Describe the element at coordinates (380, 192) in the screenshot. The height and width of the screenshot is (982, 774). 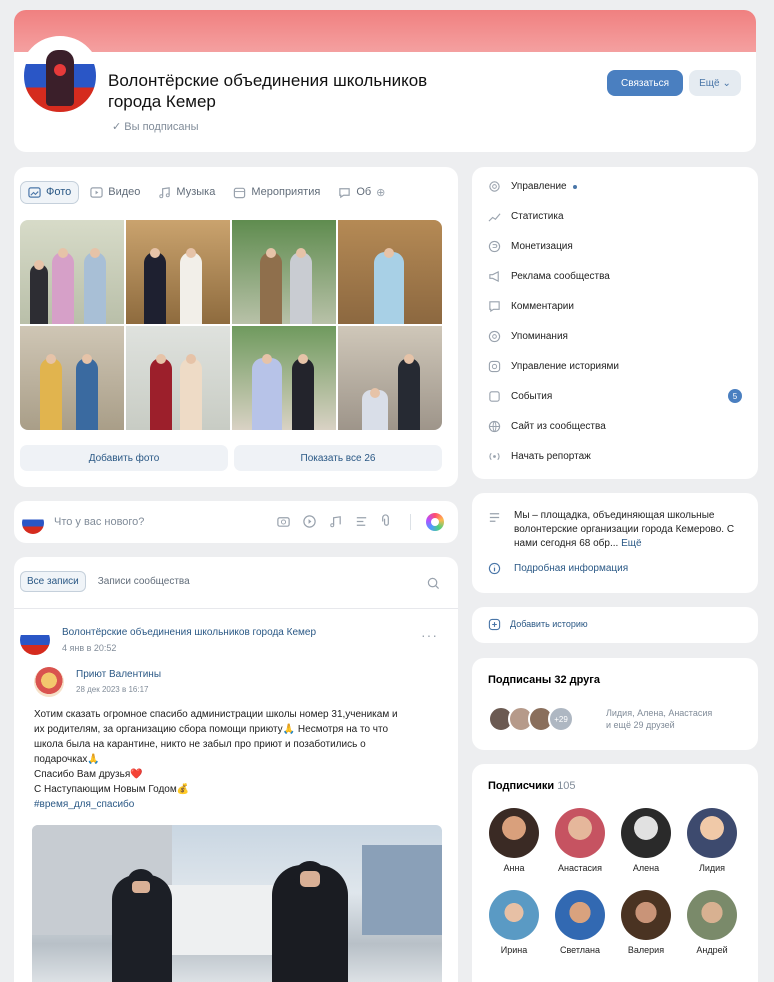
I see `more-tabs-icon: ⊕` at that location.